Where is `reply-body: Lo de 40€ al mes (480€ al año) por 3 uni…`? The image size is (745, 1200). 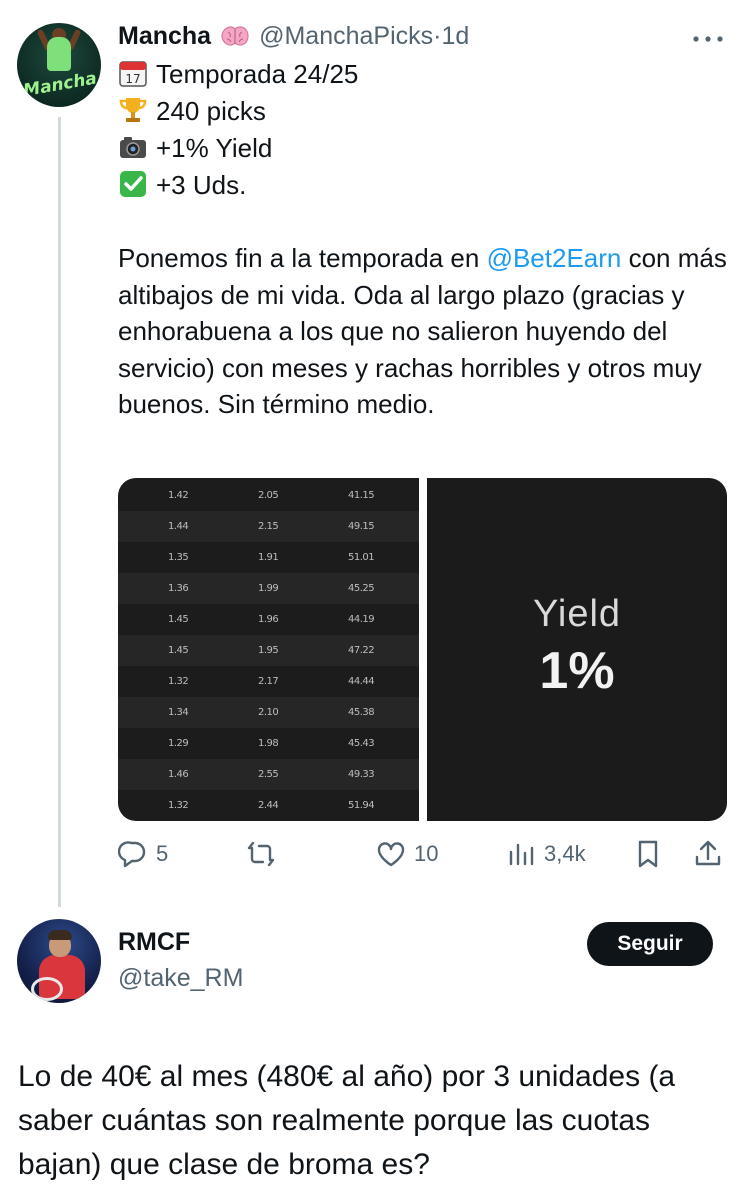 reply-body: Lo de 40€ al mes (480€ al año) por 3 uni… is located at coordinates (347, 1120).